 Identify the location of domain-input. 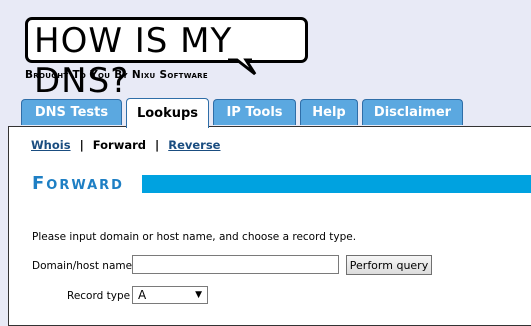
(235, 264).